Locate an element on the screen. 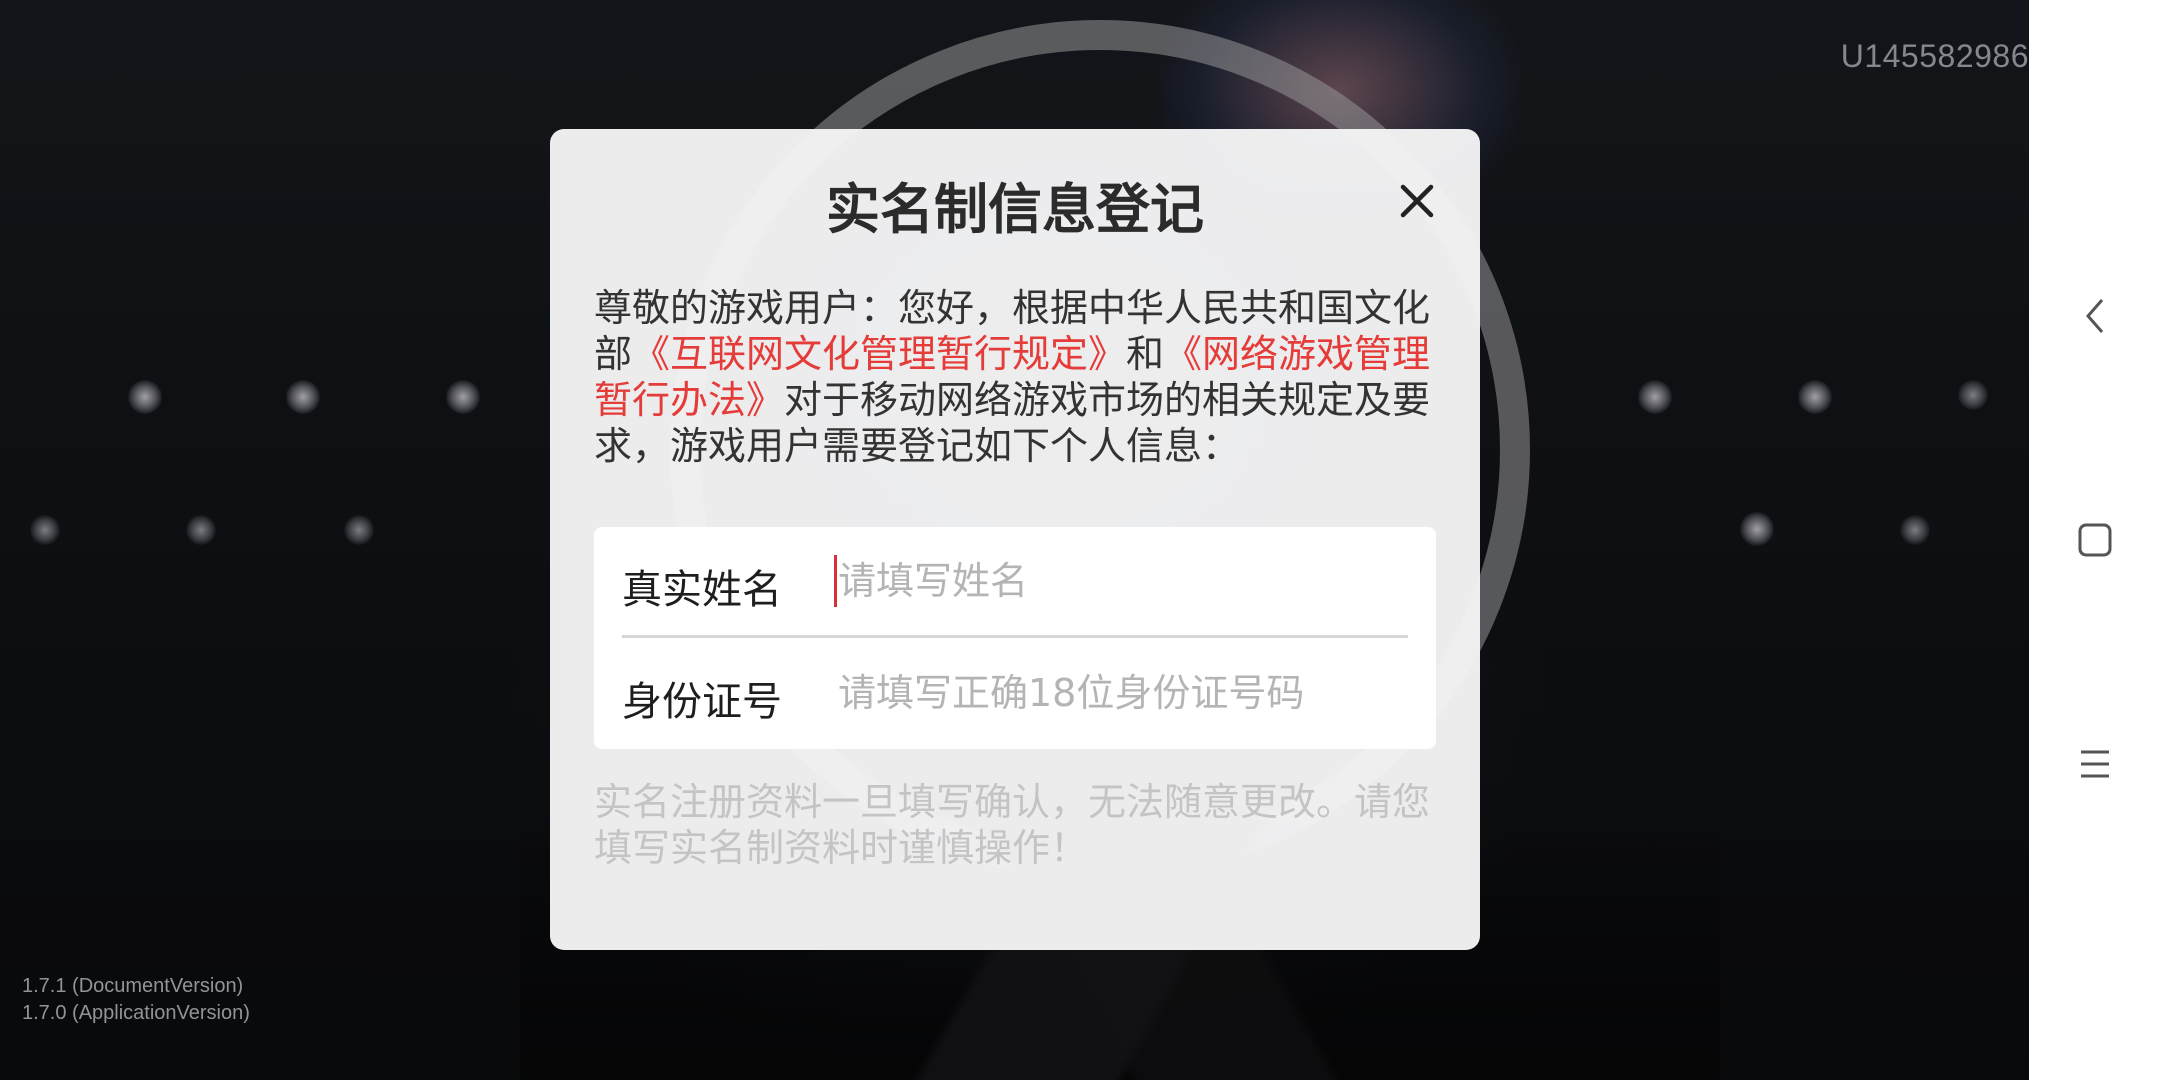 The height and width of the screenshot is (1080, 2160). field-divider is located at coordinates (1015, 636).